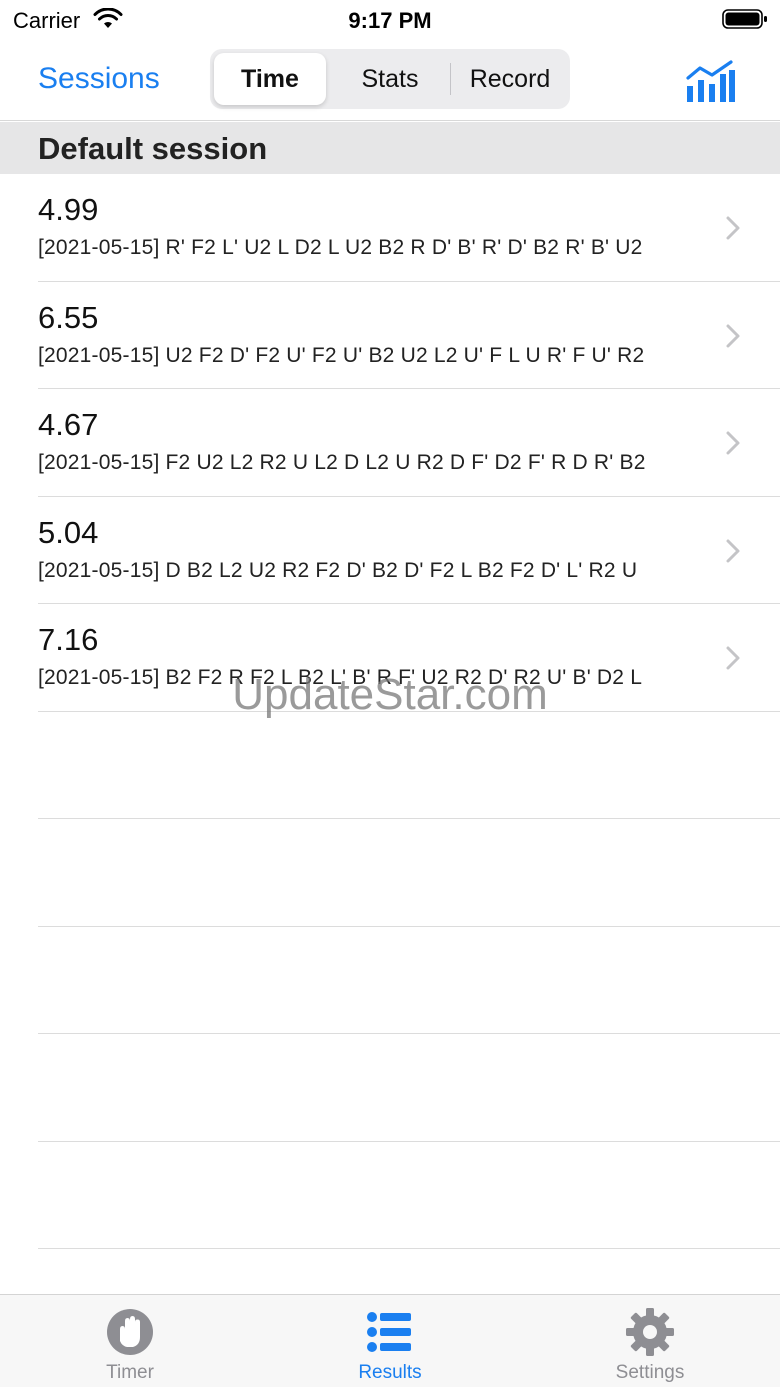  I want to click on segment-time: Time, so click(270, 79).